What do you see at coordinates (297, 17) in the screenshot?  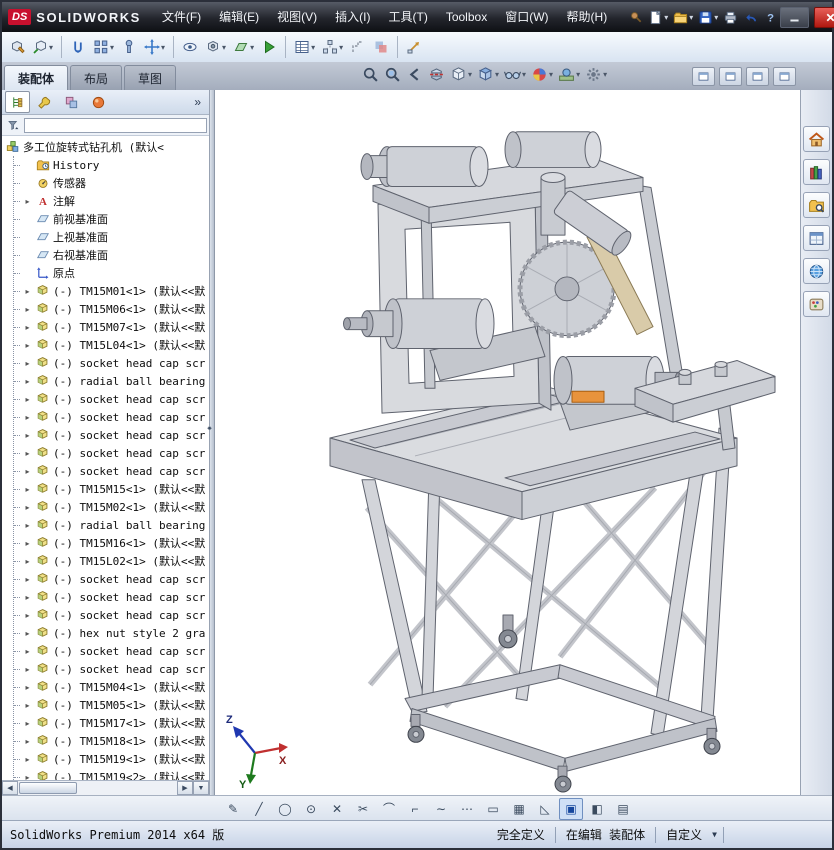 I see `menu-view: 视图(V)` at bounding box center [297, 17].